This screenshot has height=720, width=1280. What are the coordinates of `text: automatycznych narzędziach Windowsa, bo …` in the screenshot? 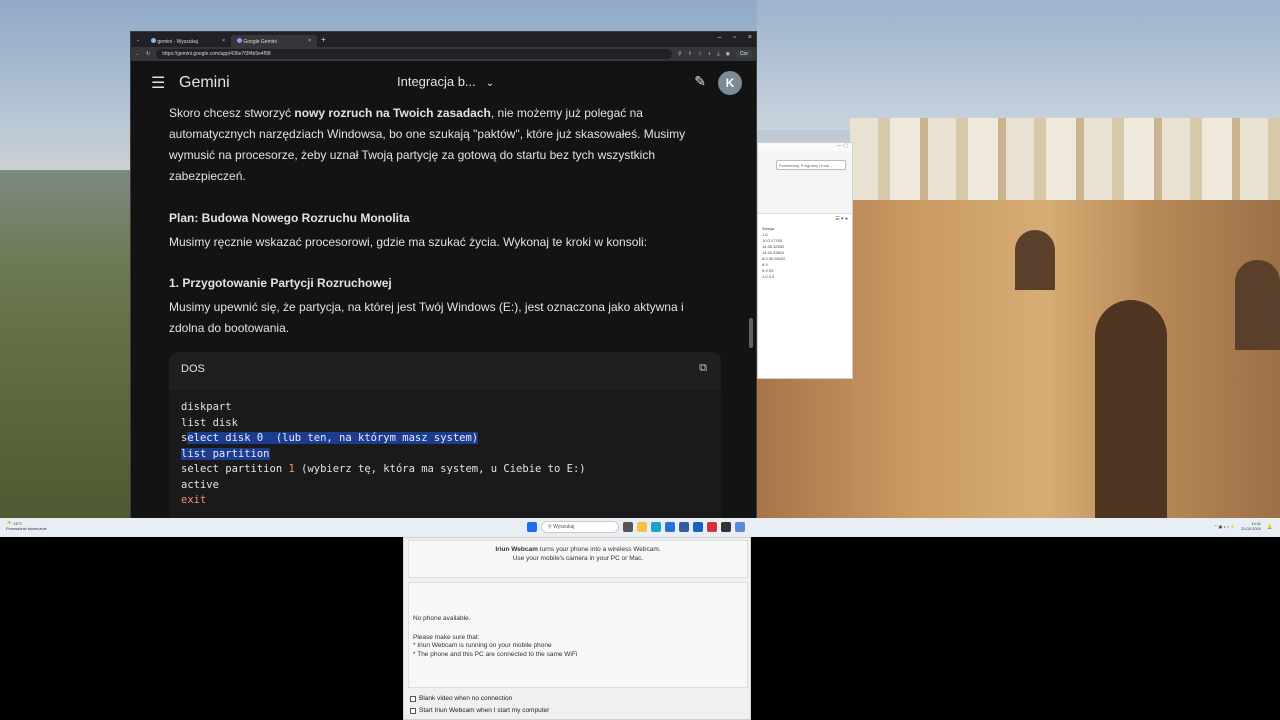 It's located at (427, 134).